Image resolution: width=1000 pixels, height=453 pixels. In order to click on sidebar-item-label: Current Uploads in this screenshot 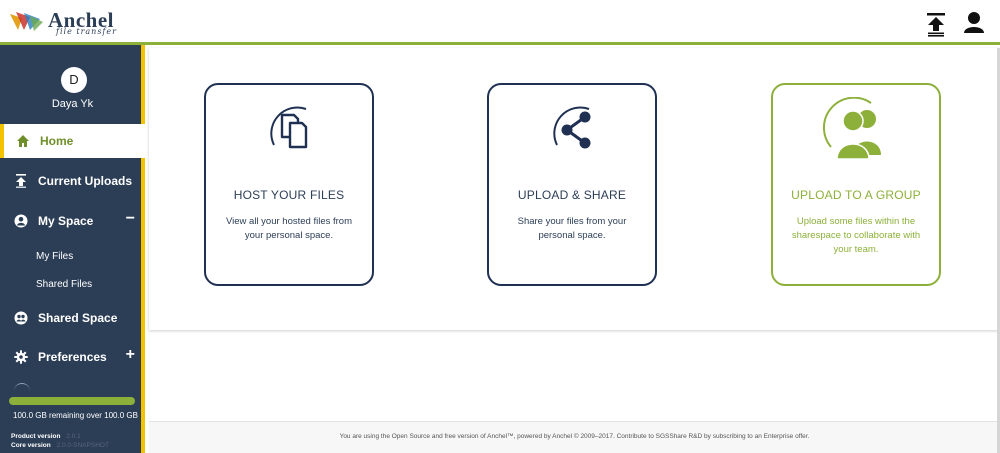, I will do `click(85, 181)`.